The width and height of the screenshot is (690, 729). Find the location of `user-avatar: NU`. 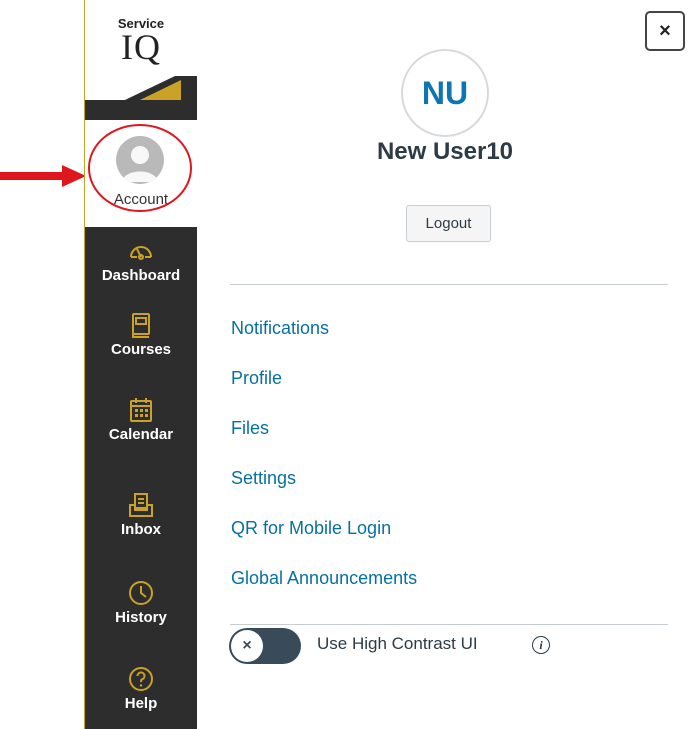

user-avatar: NU is located at coordinates (445, 93).